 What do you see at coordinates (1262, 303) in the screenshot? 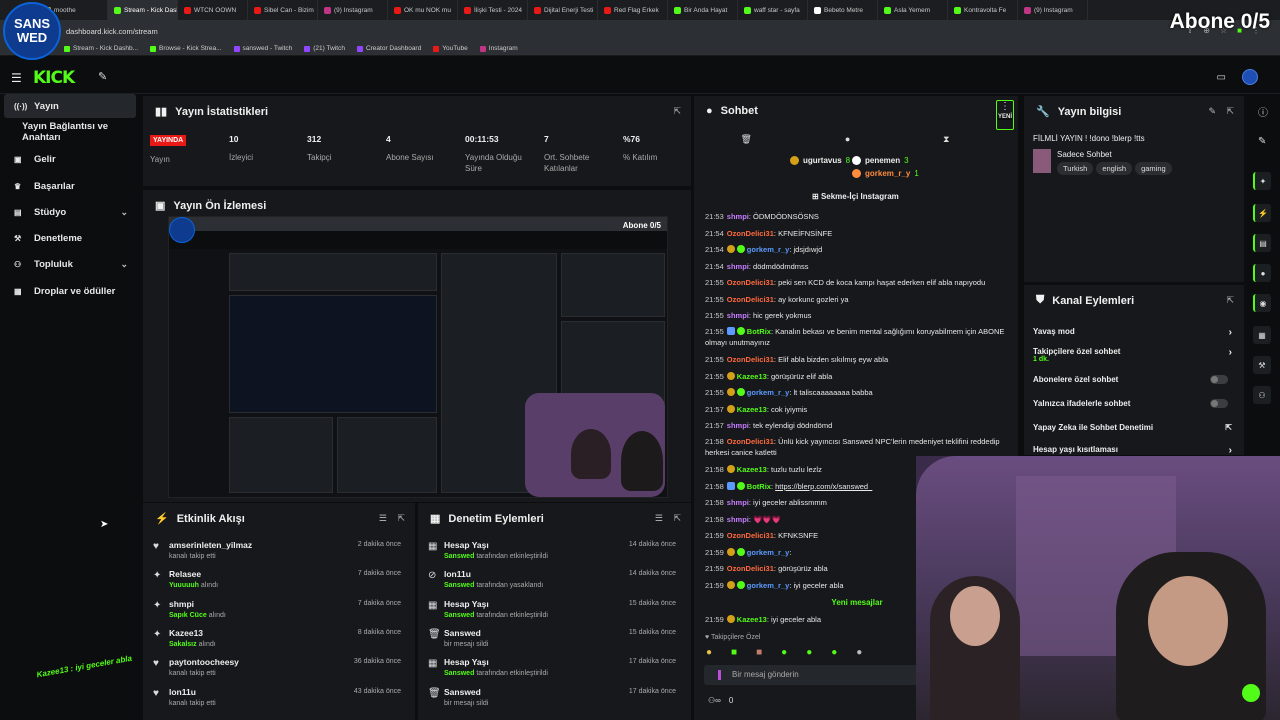
I see `rail-button-5: ◉` at bounding box center [1262, 303].